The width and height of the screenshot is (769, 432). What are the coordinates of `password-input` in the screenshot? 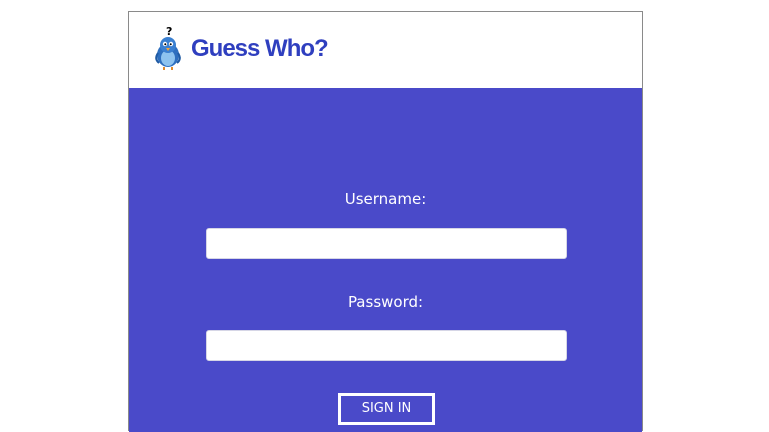 It's located at (386, 345).